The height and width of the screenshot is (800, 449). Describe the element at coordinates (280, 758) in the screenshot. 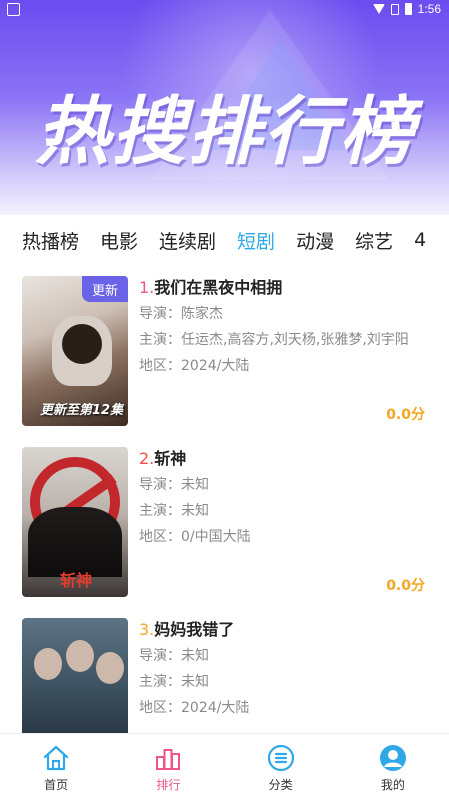

I see `category-icon` at that location.